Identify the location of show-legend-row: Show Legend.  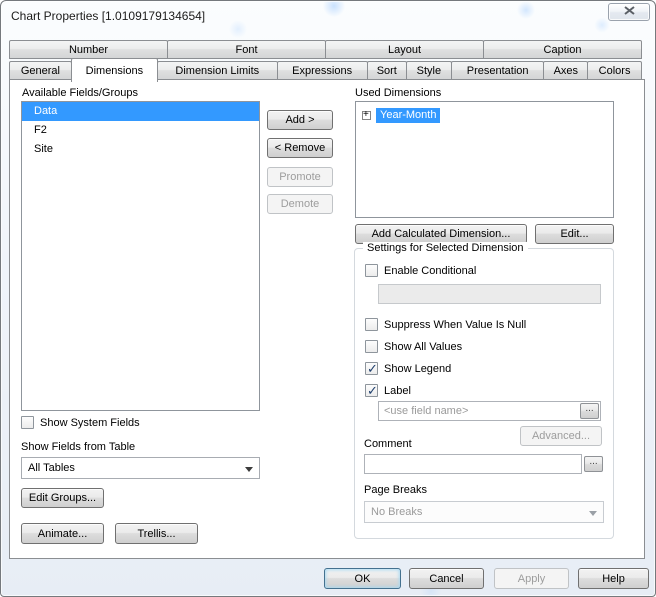
(408, 369).